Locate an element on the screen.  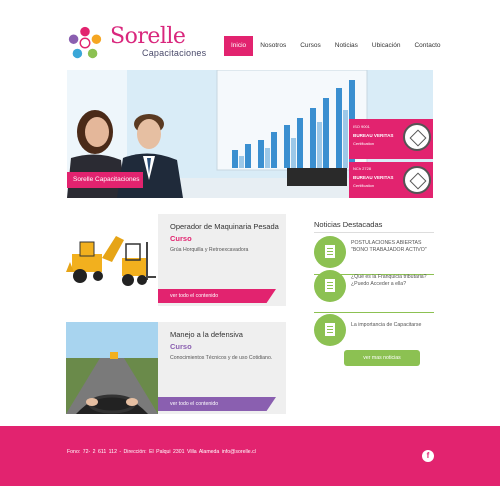
cert-iso-line3: Certification is located at coordinates (364, 143).